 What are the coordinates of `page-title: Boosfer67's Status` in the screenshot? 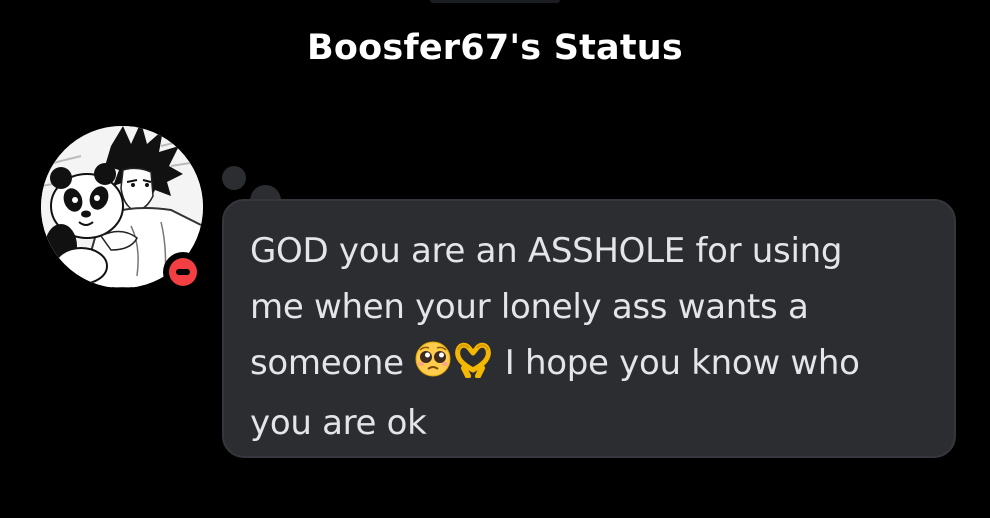 It's located at (495, 48).